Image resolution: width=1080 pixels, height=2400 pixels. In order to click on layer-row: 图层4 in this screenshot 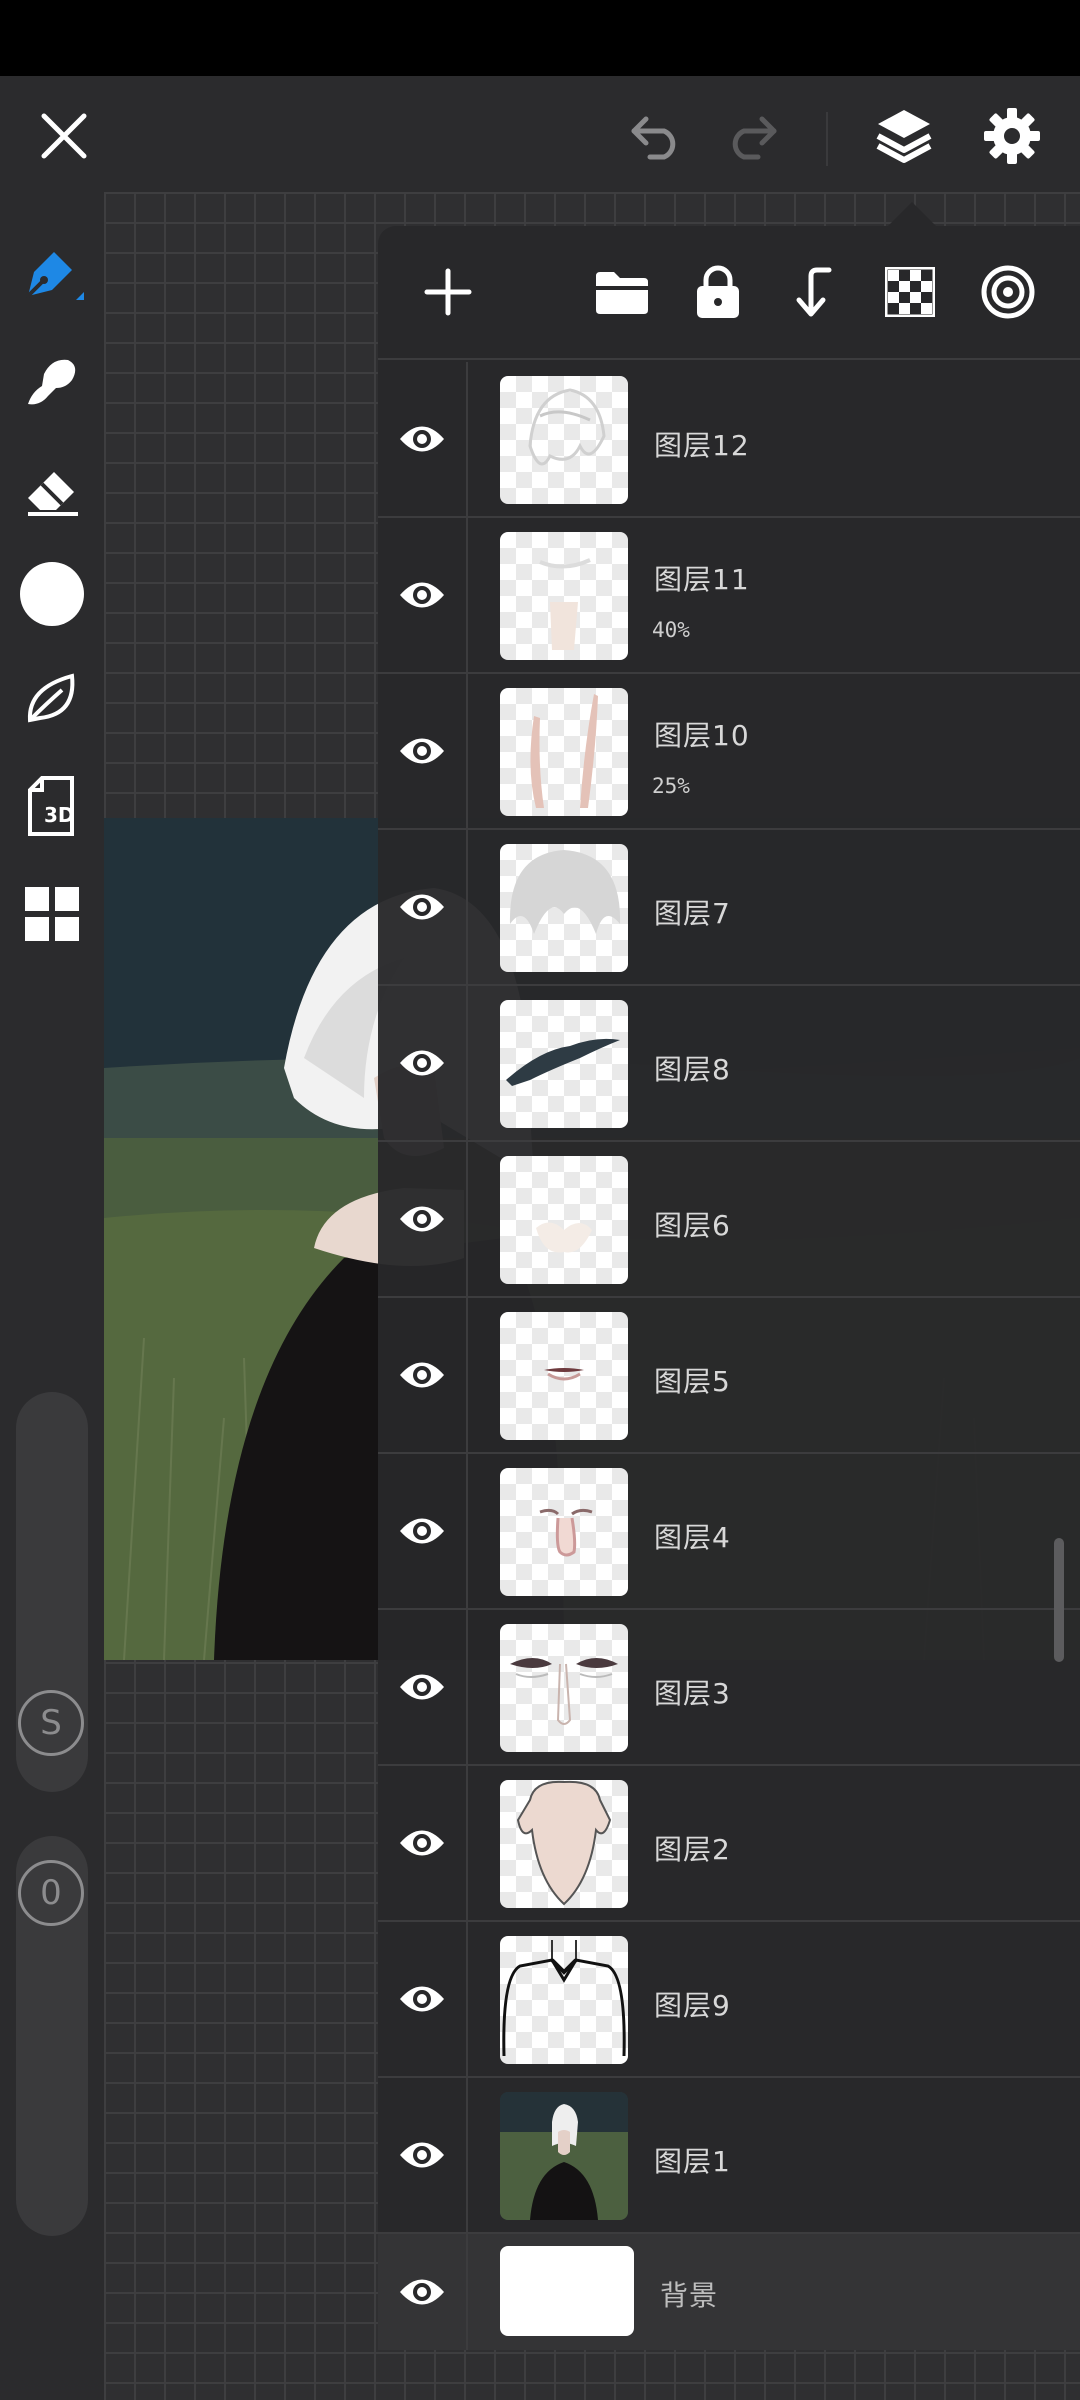, I will do `click(729, 1532)`.